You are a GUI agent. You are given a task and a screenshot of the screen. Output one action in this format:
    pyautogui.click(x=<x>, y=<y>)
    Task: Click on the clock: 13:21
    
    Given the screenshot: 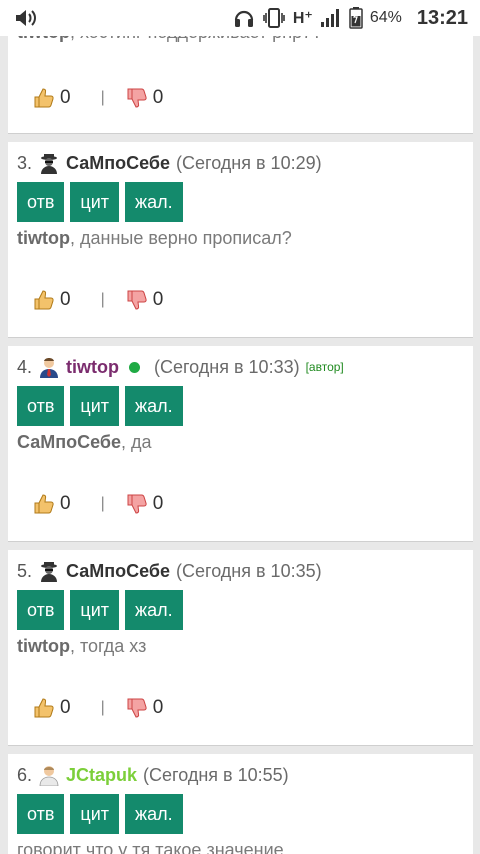 What is the action you would take?
    pyautogui.click(x=442, y=17)
    